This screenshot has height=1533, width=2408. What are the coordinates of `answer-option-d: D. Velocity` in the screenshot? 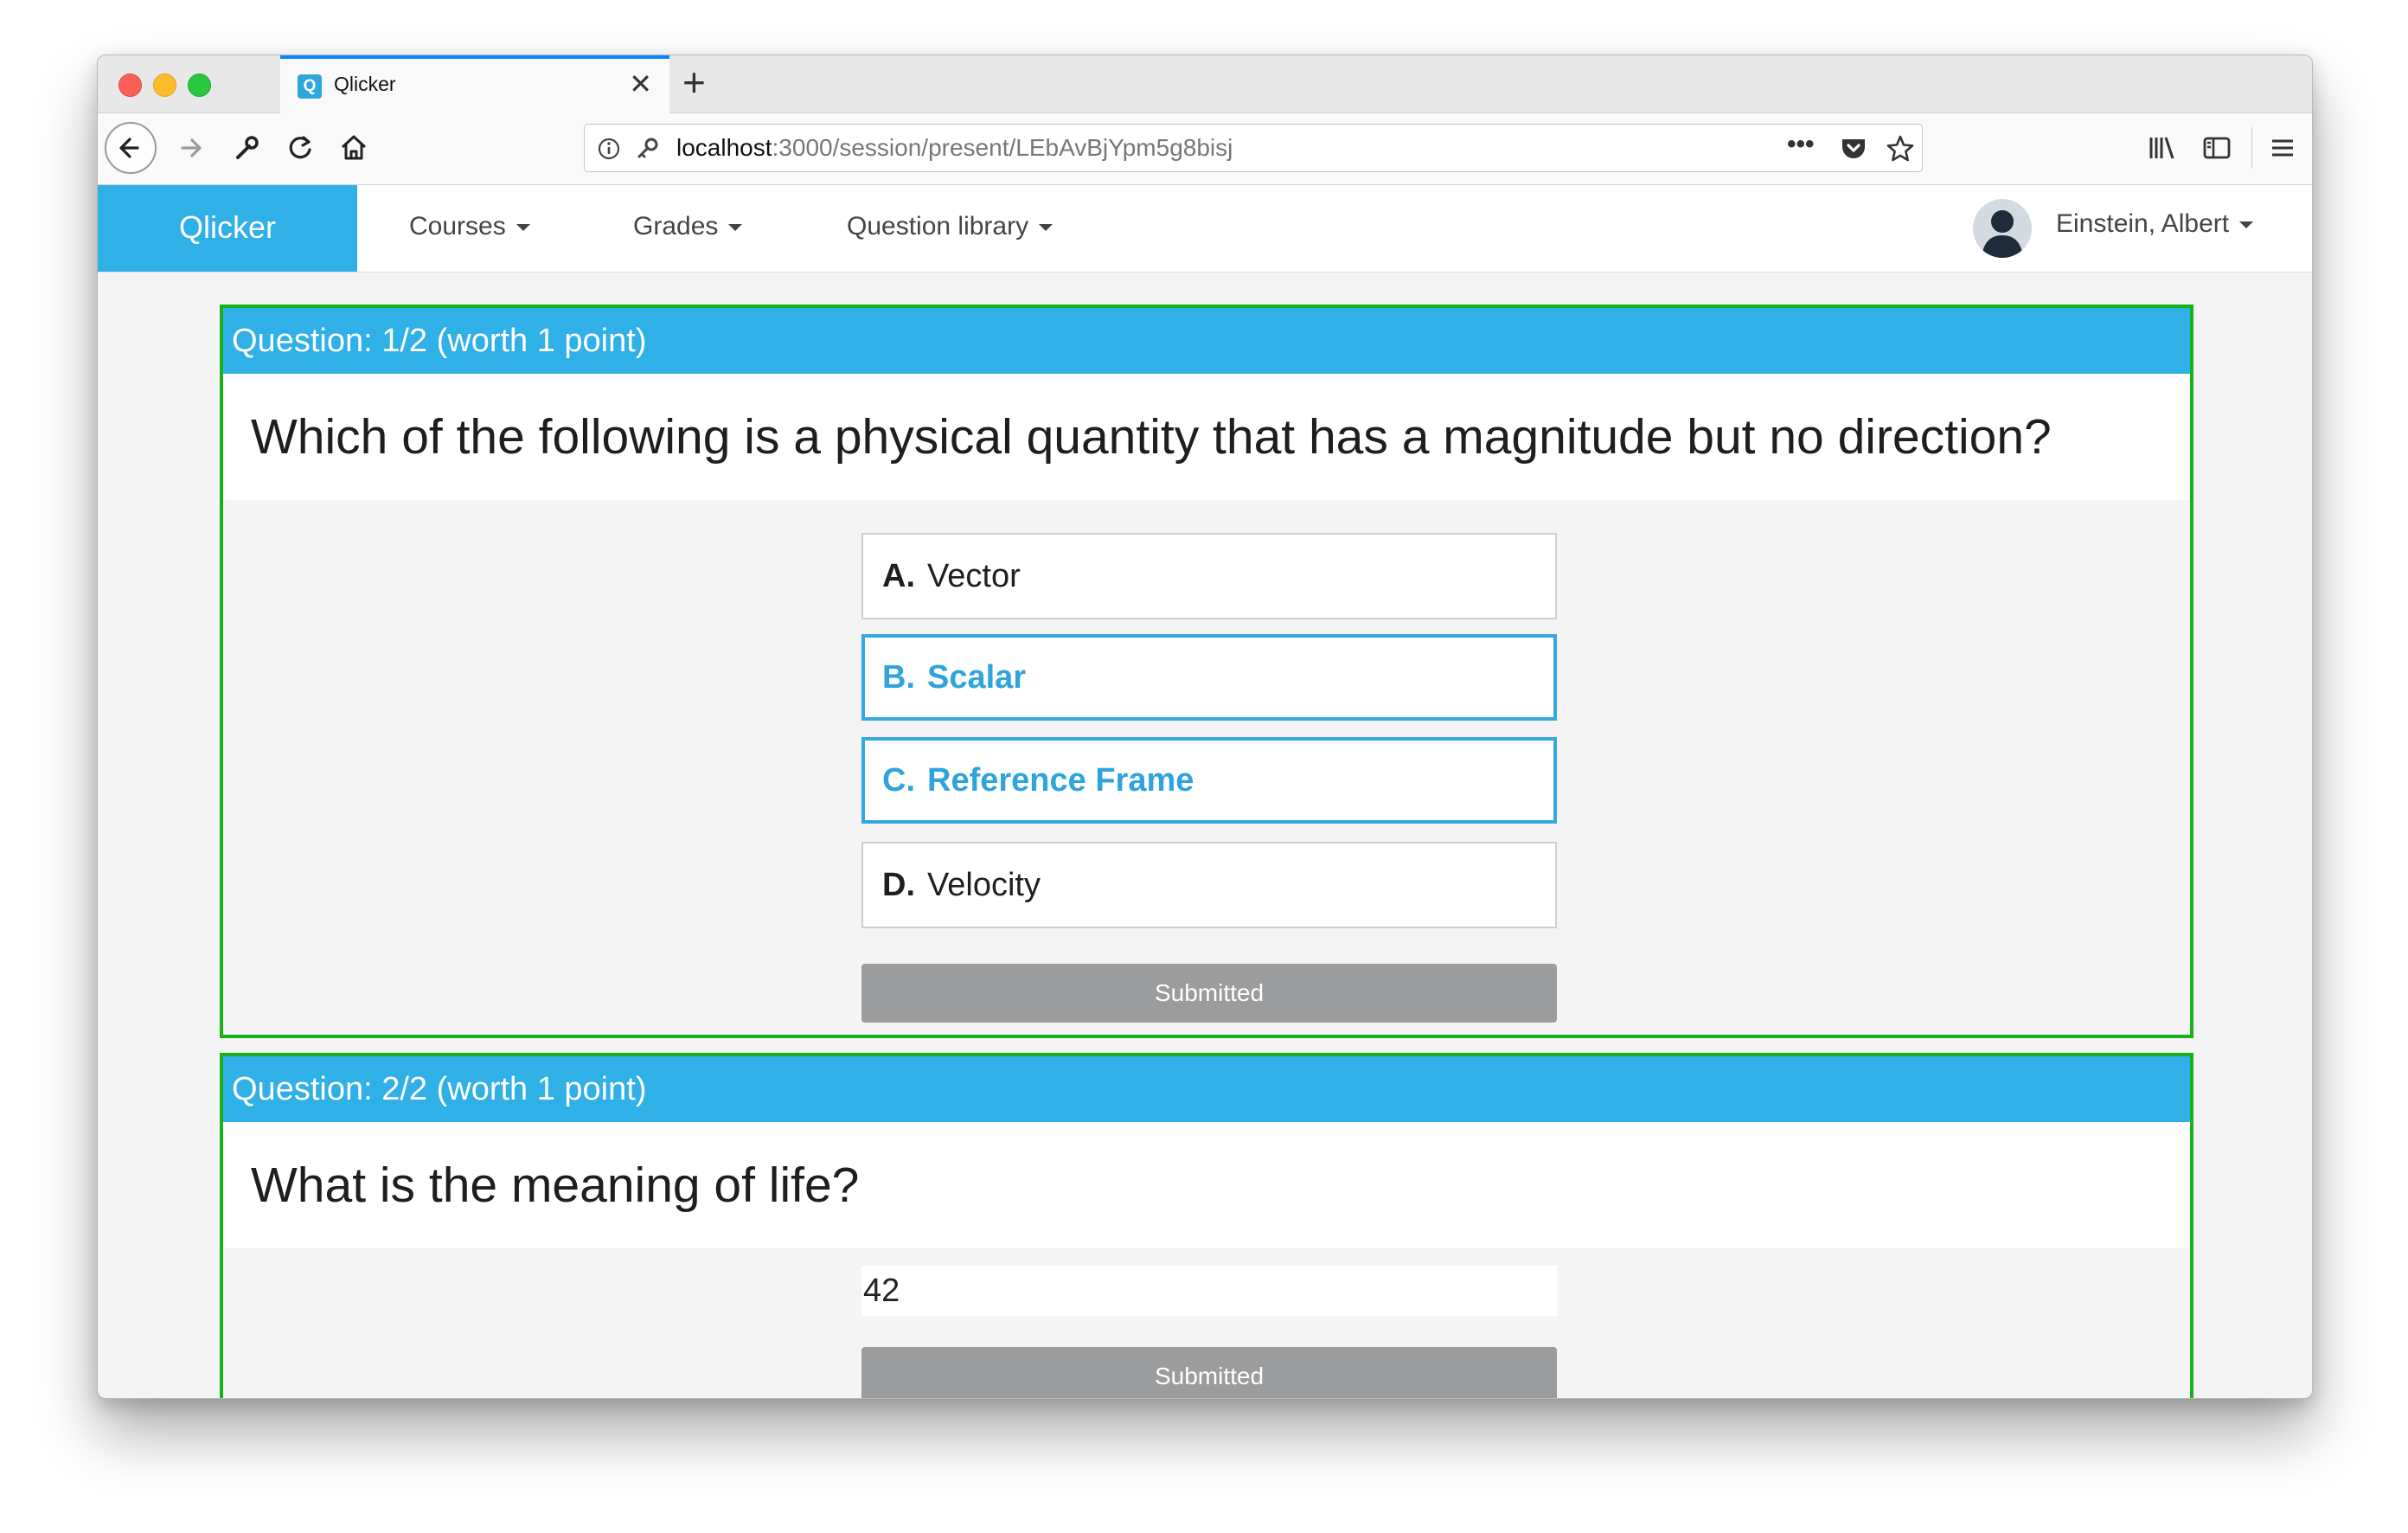 It's located at (1209, 885).